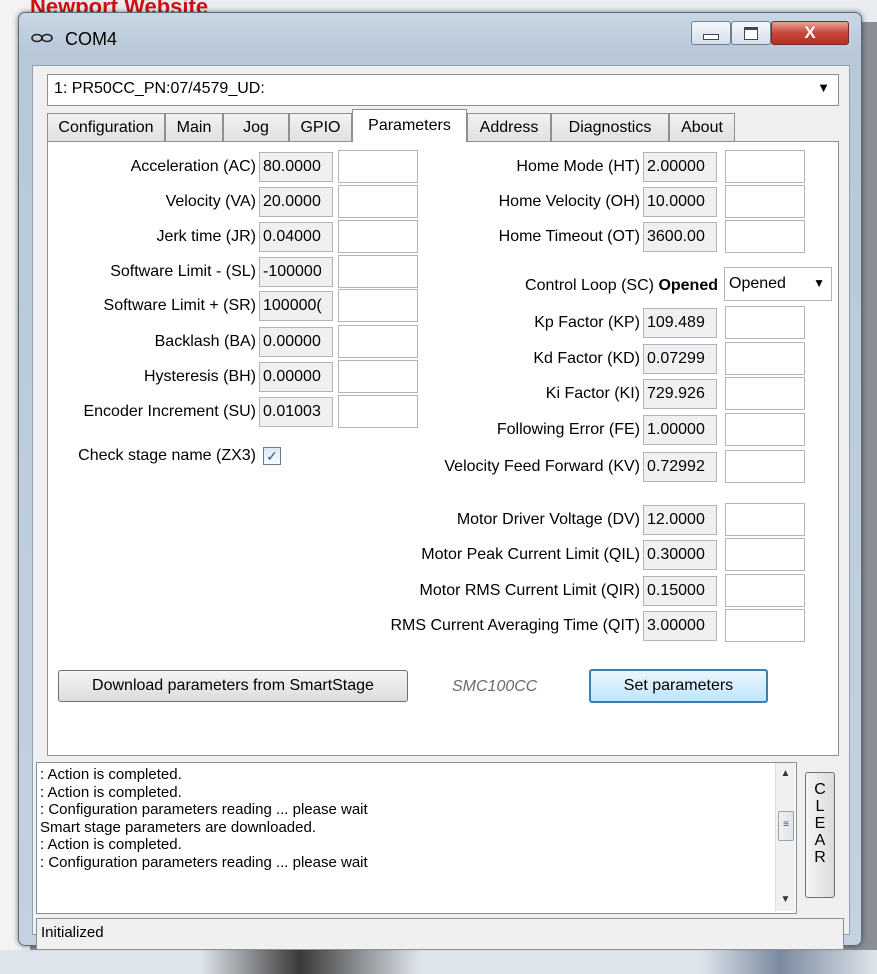  What do you see at coordinates (296, 412) in the screenshot?
I see `param-value: 0.01003` at bounding box center [296, 412].